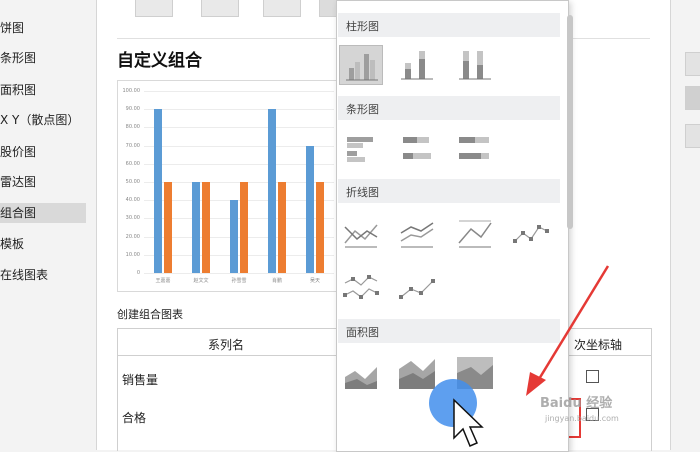  Describe the element at coordinates (43, 244) in the screenshot. I see `nav-item-template: 模板` at that location.